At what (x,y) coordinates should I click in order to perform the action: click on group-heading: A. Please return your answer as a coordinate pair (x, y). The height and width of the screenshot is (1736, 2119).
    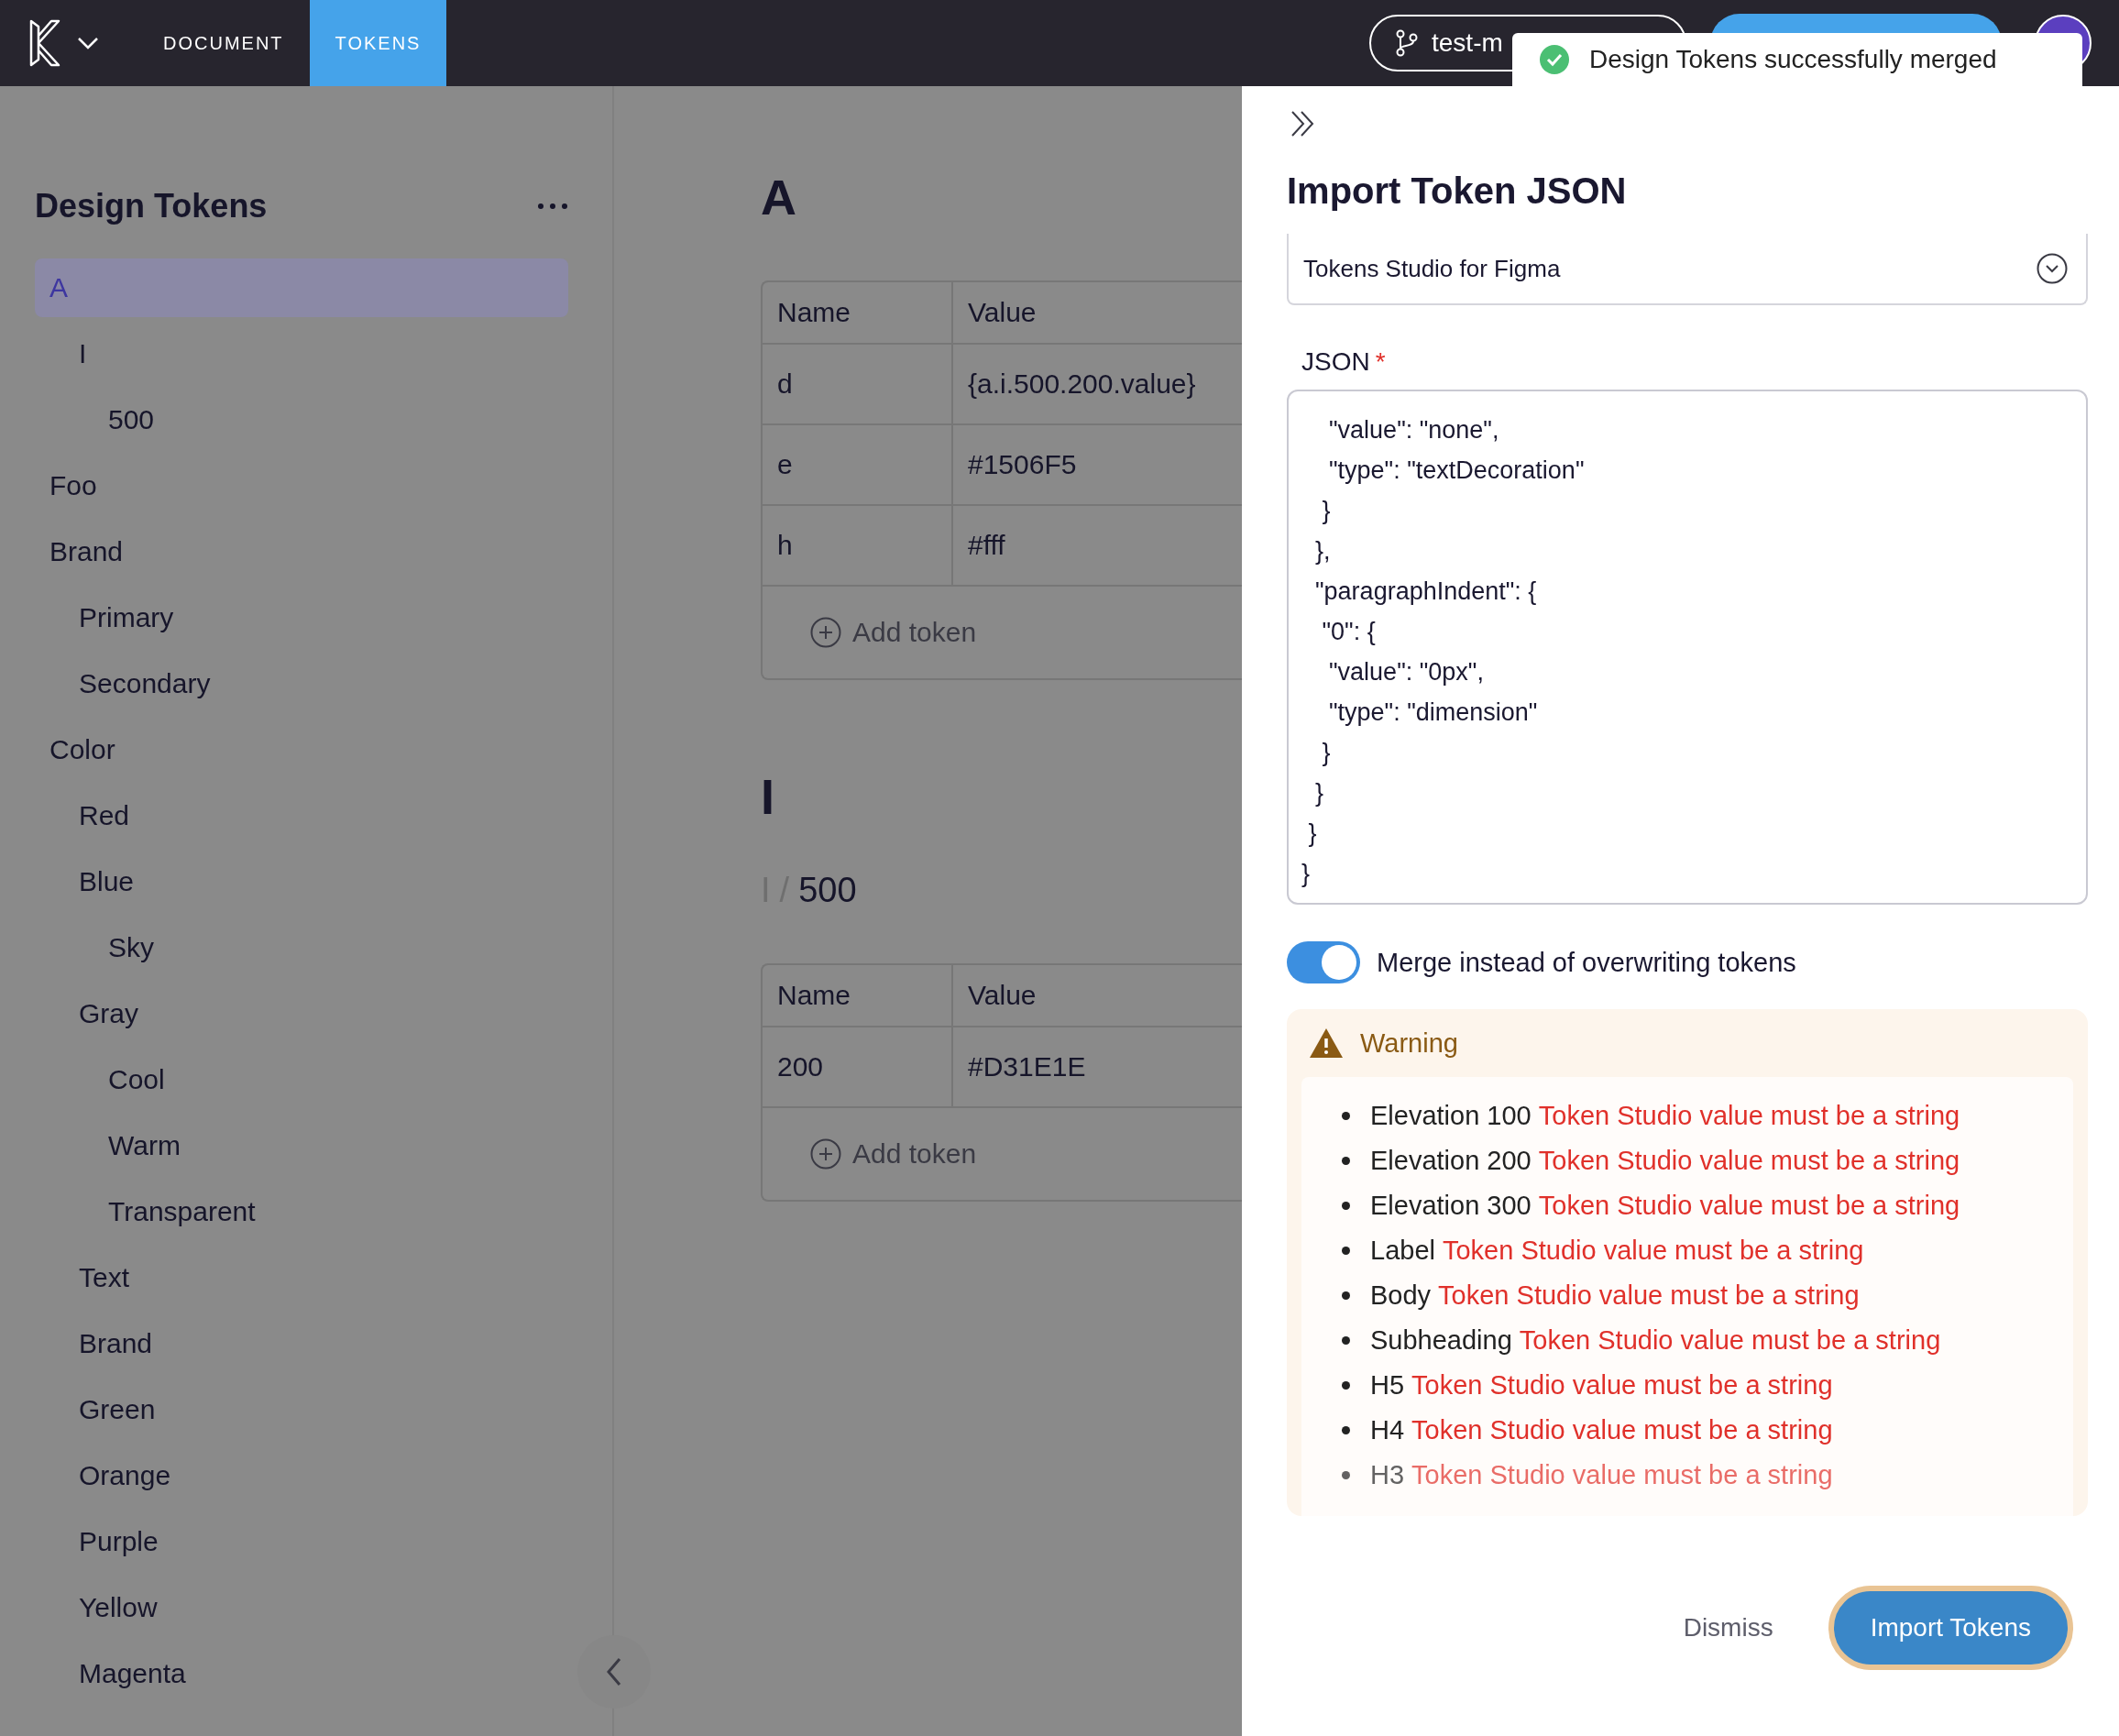
    Looking at the image, I should click on (779, 197).